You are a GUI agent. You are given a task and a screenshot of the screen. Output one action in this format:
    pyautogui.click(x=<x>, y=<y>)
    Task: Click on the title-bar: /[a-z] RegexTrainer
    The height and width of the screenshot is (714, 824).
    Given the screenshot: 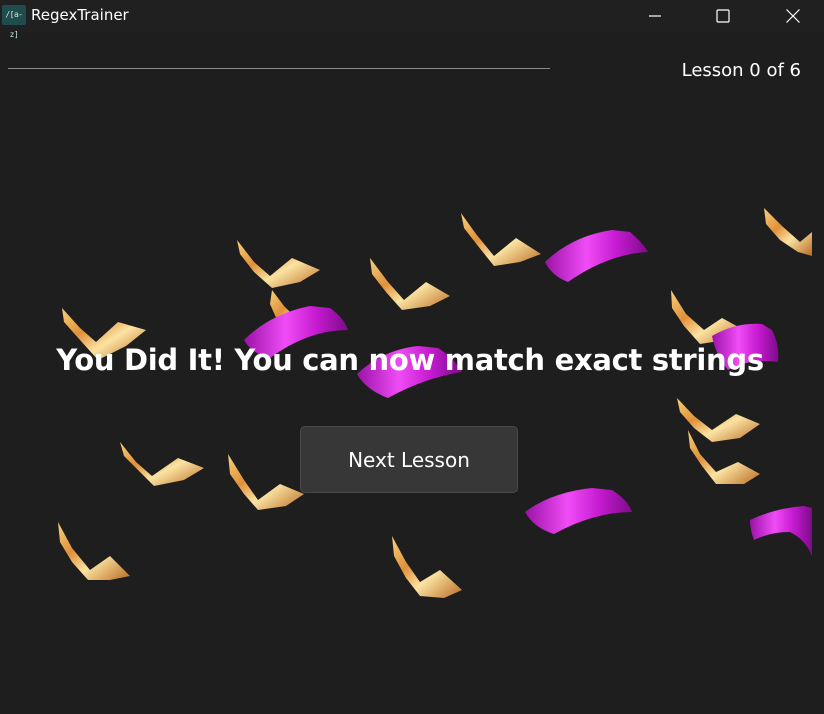 What is the action you would take?
    pyautogui.click(x=412, y=19)
    